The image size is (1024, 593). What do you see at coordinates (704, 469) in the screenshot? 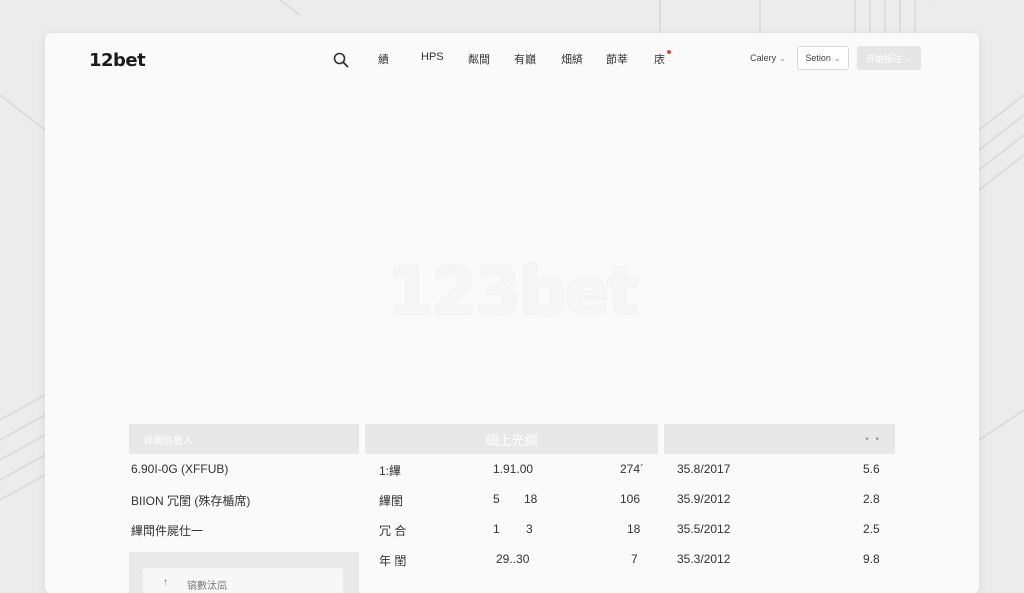
I see `row-date: 35.8/2017` at bounding box center [704, 469].